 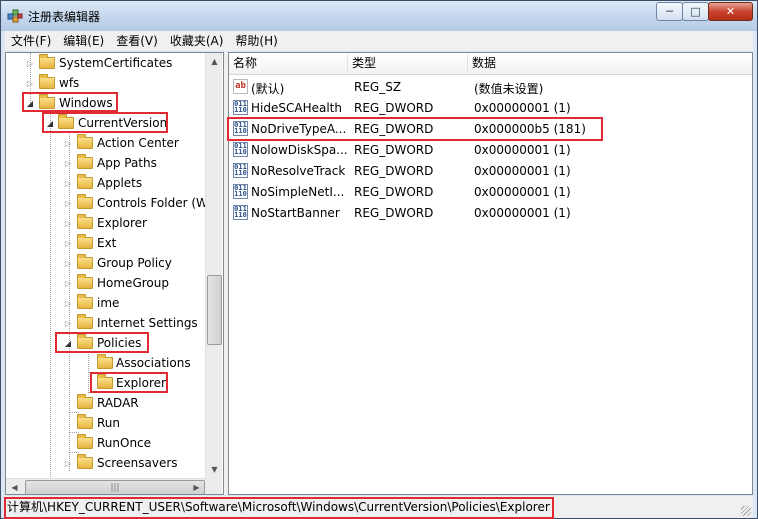 I want to click on minimize-button: ─, so click(x=669, y=11).